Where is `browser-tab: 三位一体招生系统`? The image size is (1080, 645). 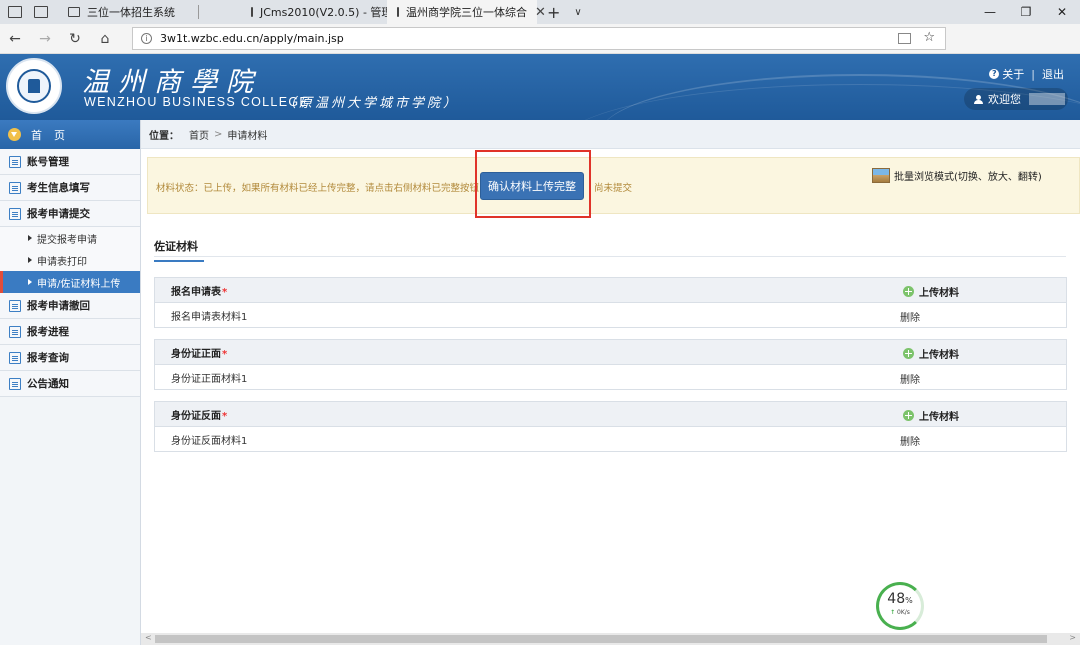 browser-tab: 三位一体招生系统 is located at coordinates (128, 12).